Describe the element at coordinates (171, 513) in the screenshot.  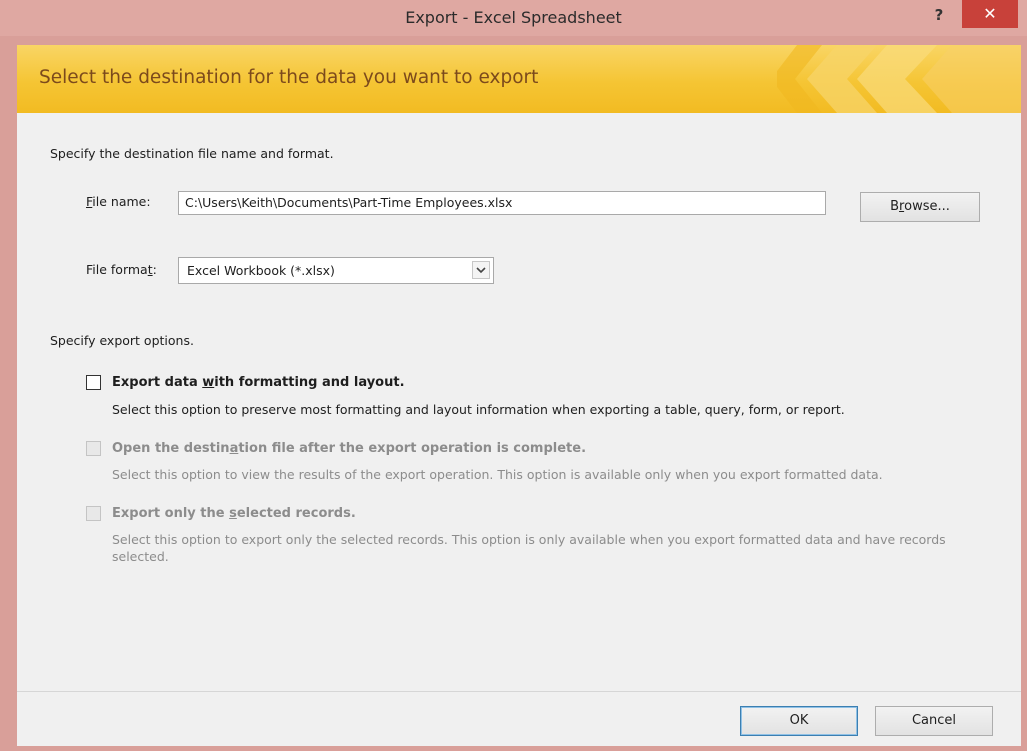
I see `export-selected-label-start: Export only the` at that location.